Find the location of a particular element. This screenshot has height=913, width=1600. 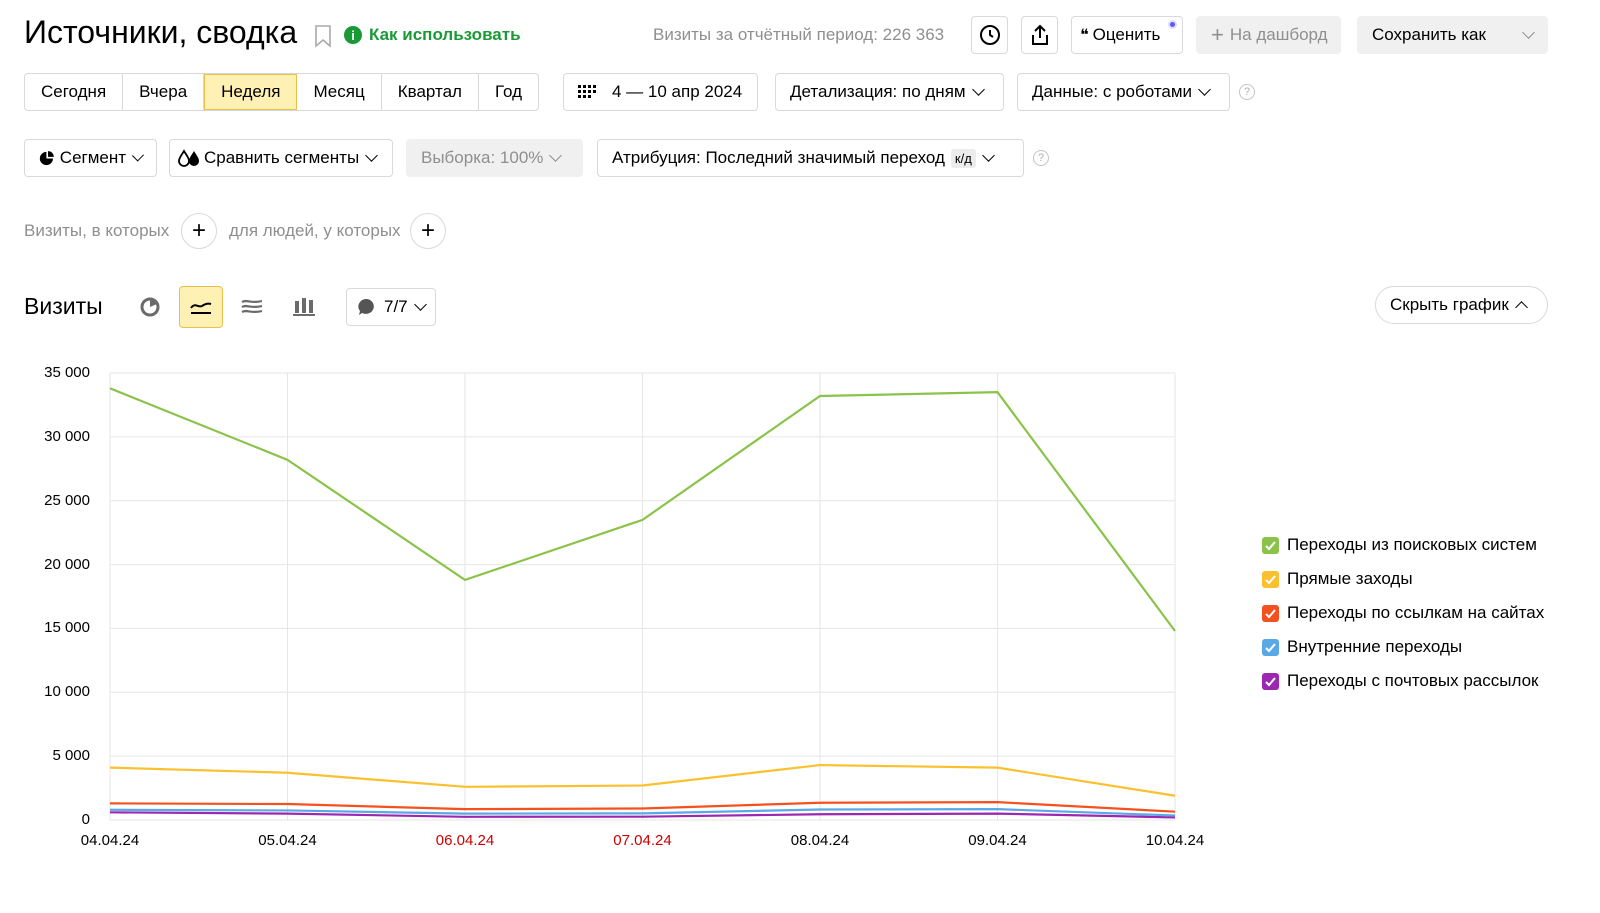

y-tick-label: 5 000 is located at coordinates (71, 756).